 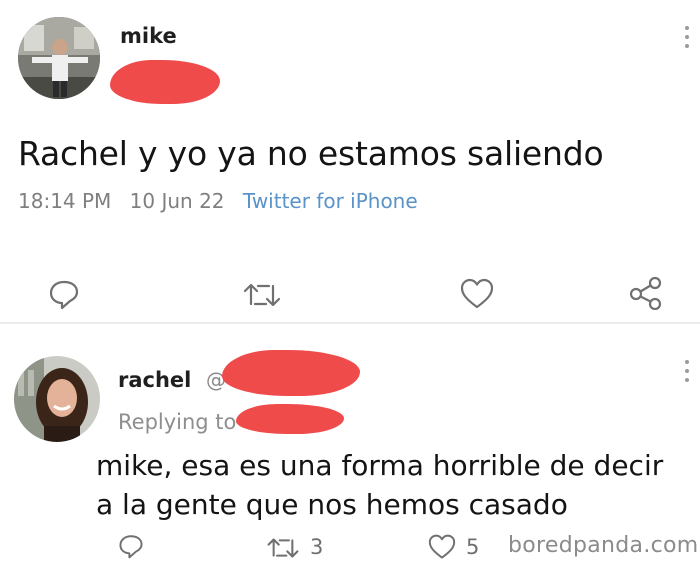 What do you see at coordinates (332, 504) in the screenshot?
I see `reply-text-line-2: a la gente que nos hemos casado` at bounding box center [332, 504].